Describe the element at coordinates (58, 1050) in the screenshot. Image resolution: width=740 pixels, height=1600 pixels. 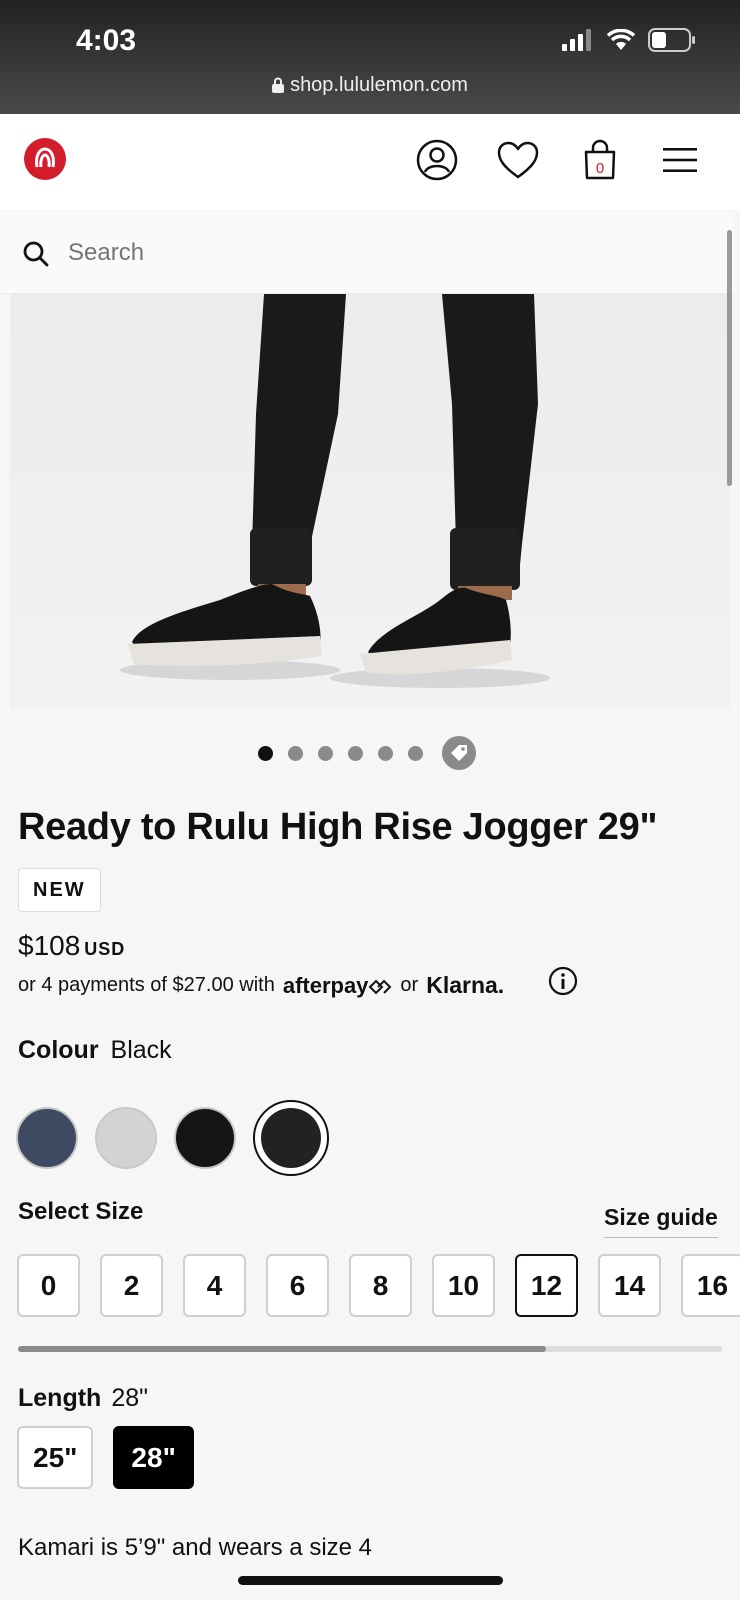
I see `colour-label: Colour` at that location.